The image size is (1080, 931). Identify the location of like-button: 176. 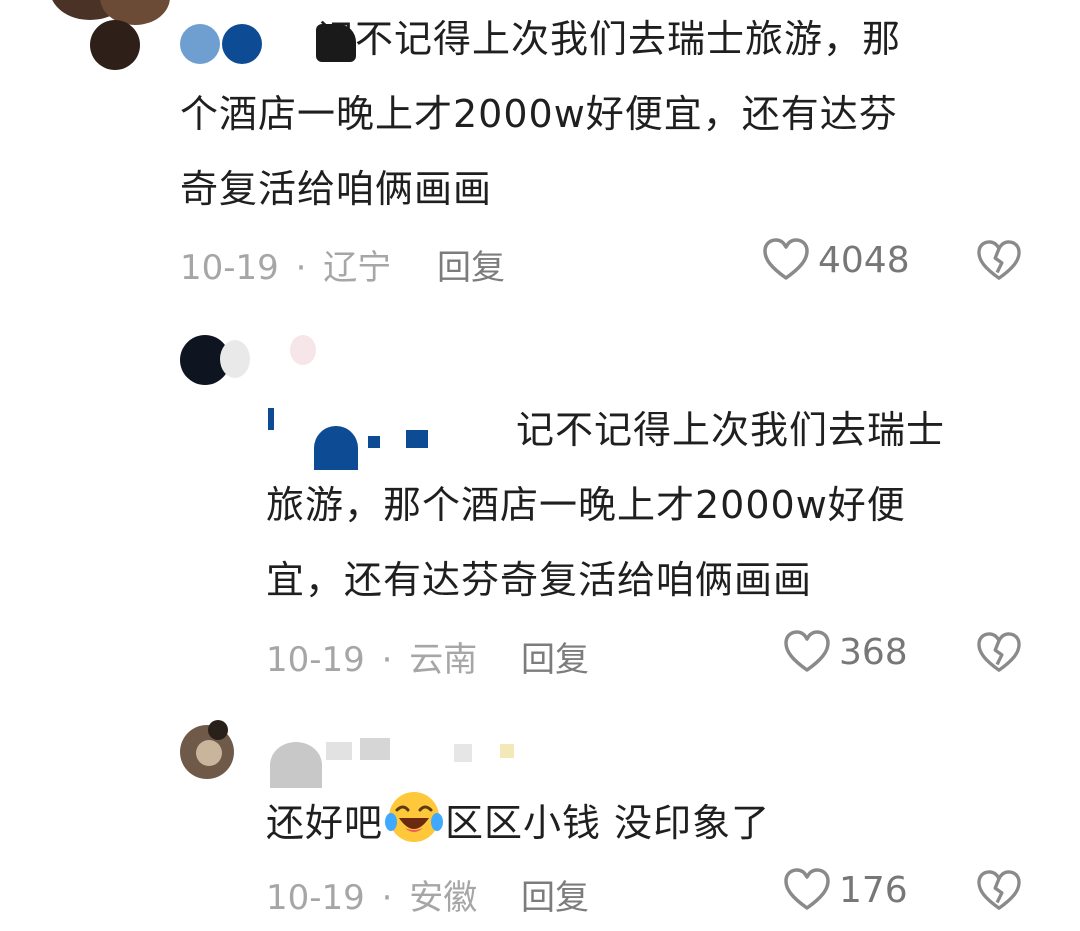
(845, 890).